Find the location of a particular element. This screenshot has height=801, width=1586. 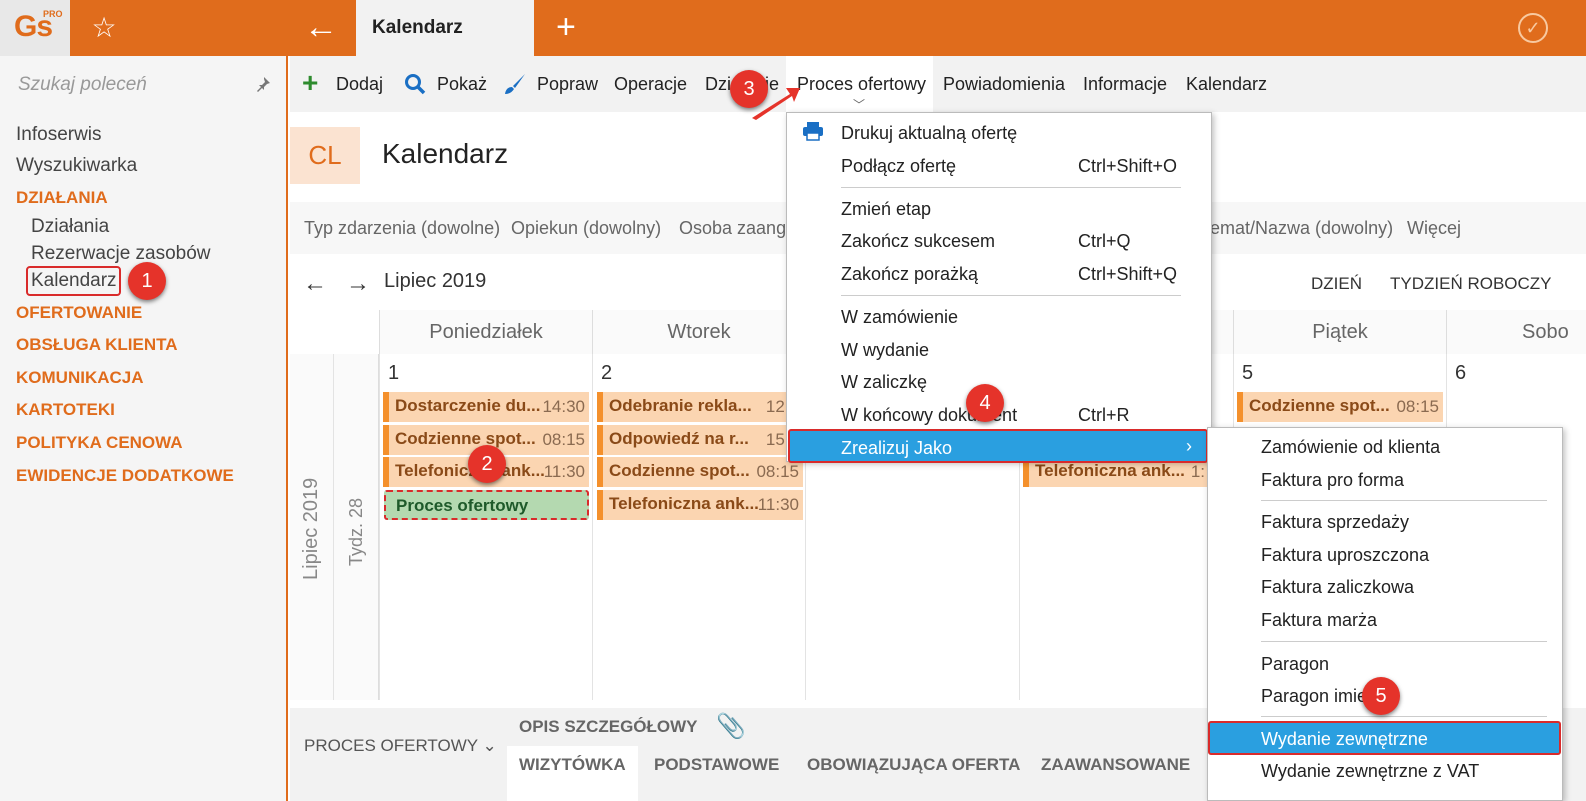

plus-icon: + is located at coordinates (310, 83).